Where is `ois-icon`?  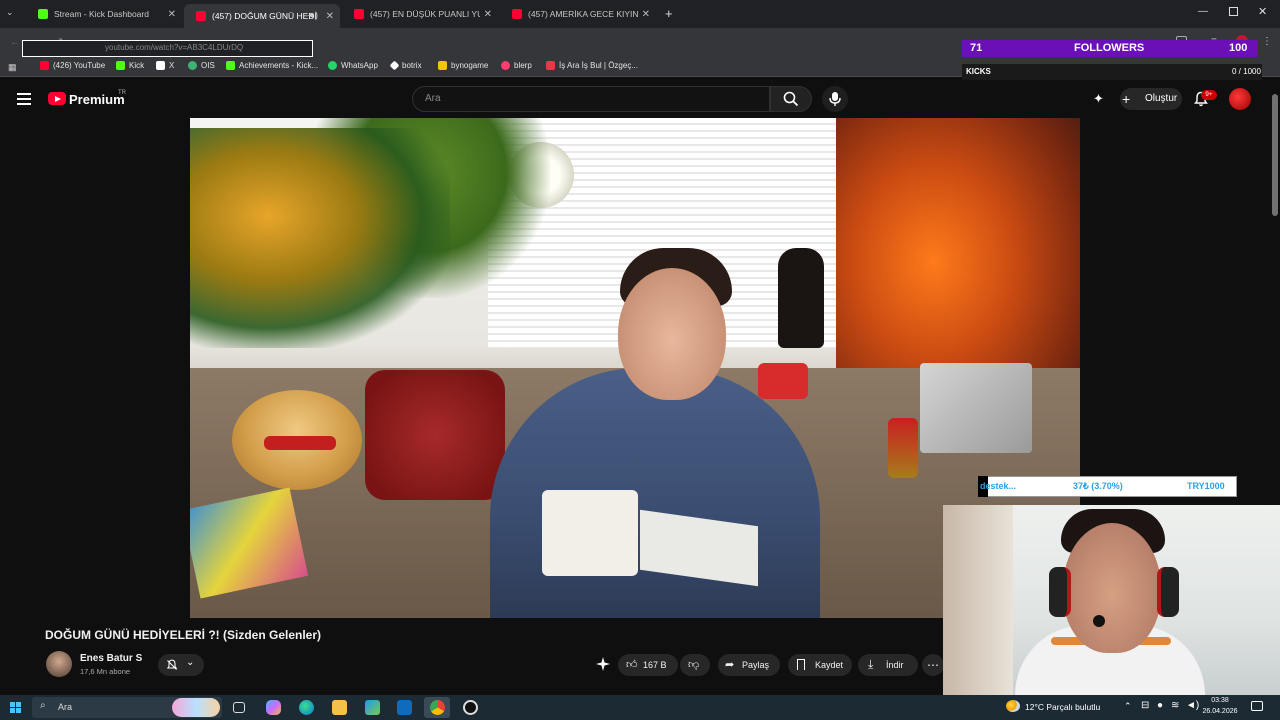
ois-icon is located at coordinates (192, 65).